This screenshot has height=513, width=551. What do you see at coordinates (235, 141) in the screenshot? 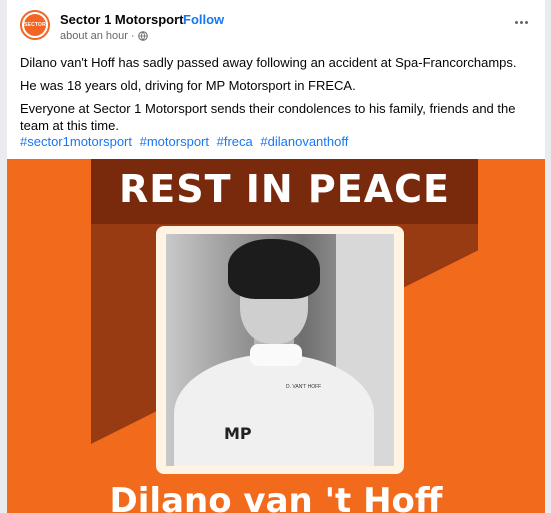
I see `hashtag-link: #freca` at bounding box center [235, 141].